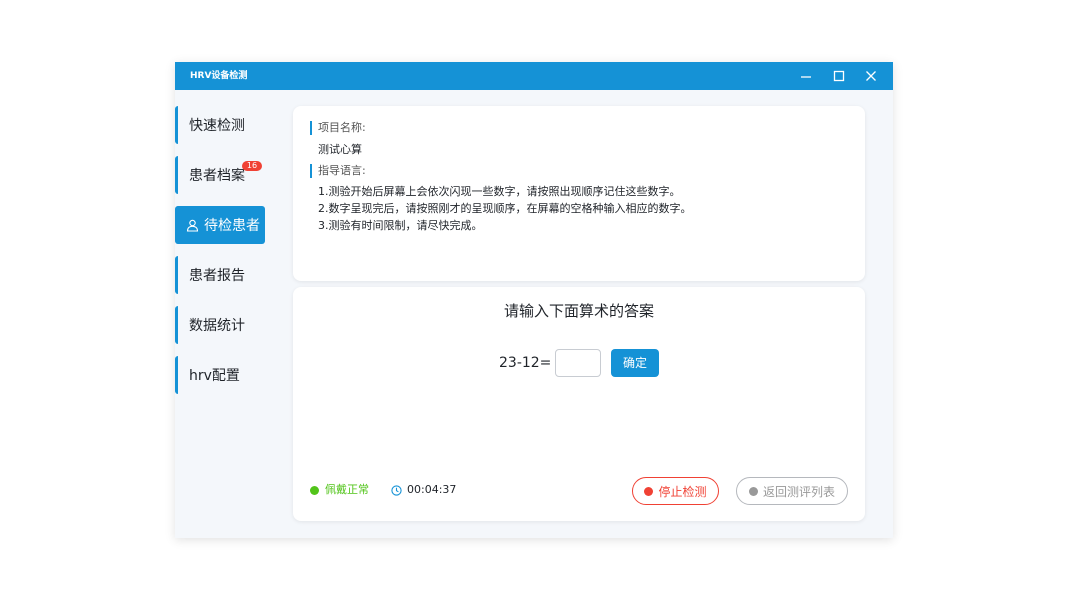  What do you see at coordinates (753, 491) in the screenshot?
I see `back-dot-icon` at bounding box center [753, 491].